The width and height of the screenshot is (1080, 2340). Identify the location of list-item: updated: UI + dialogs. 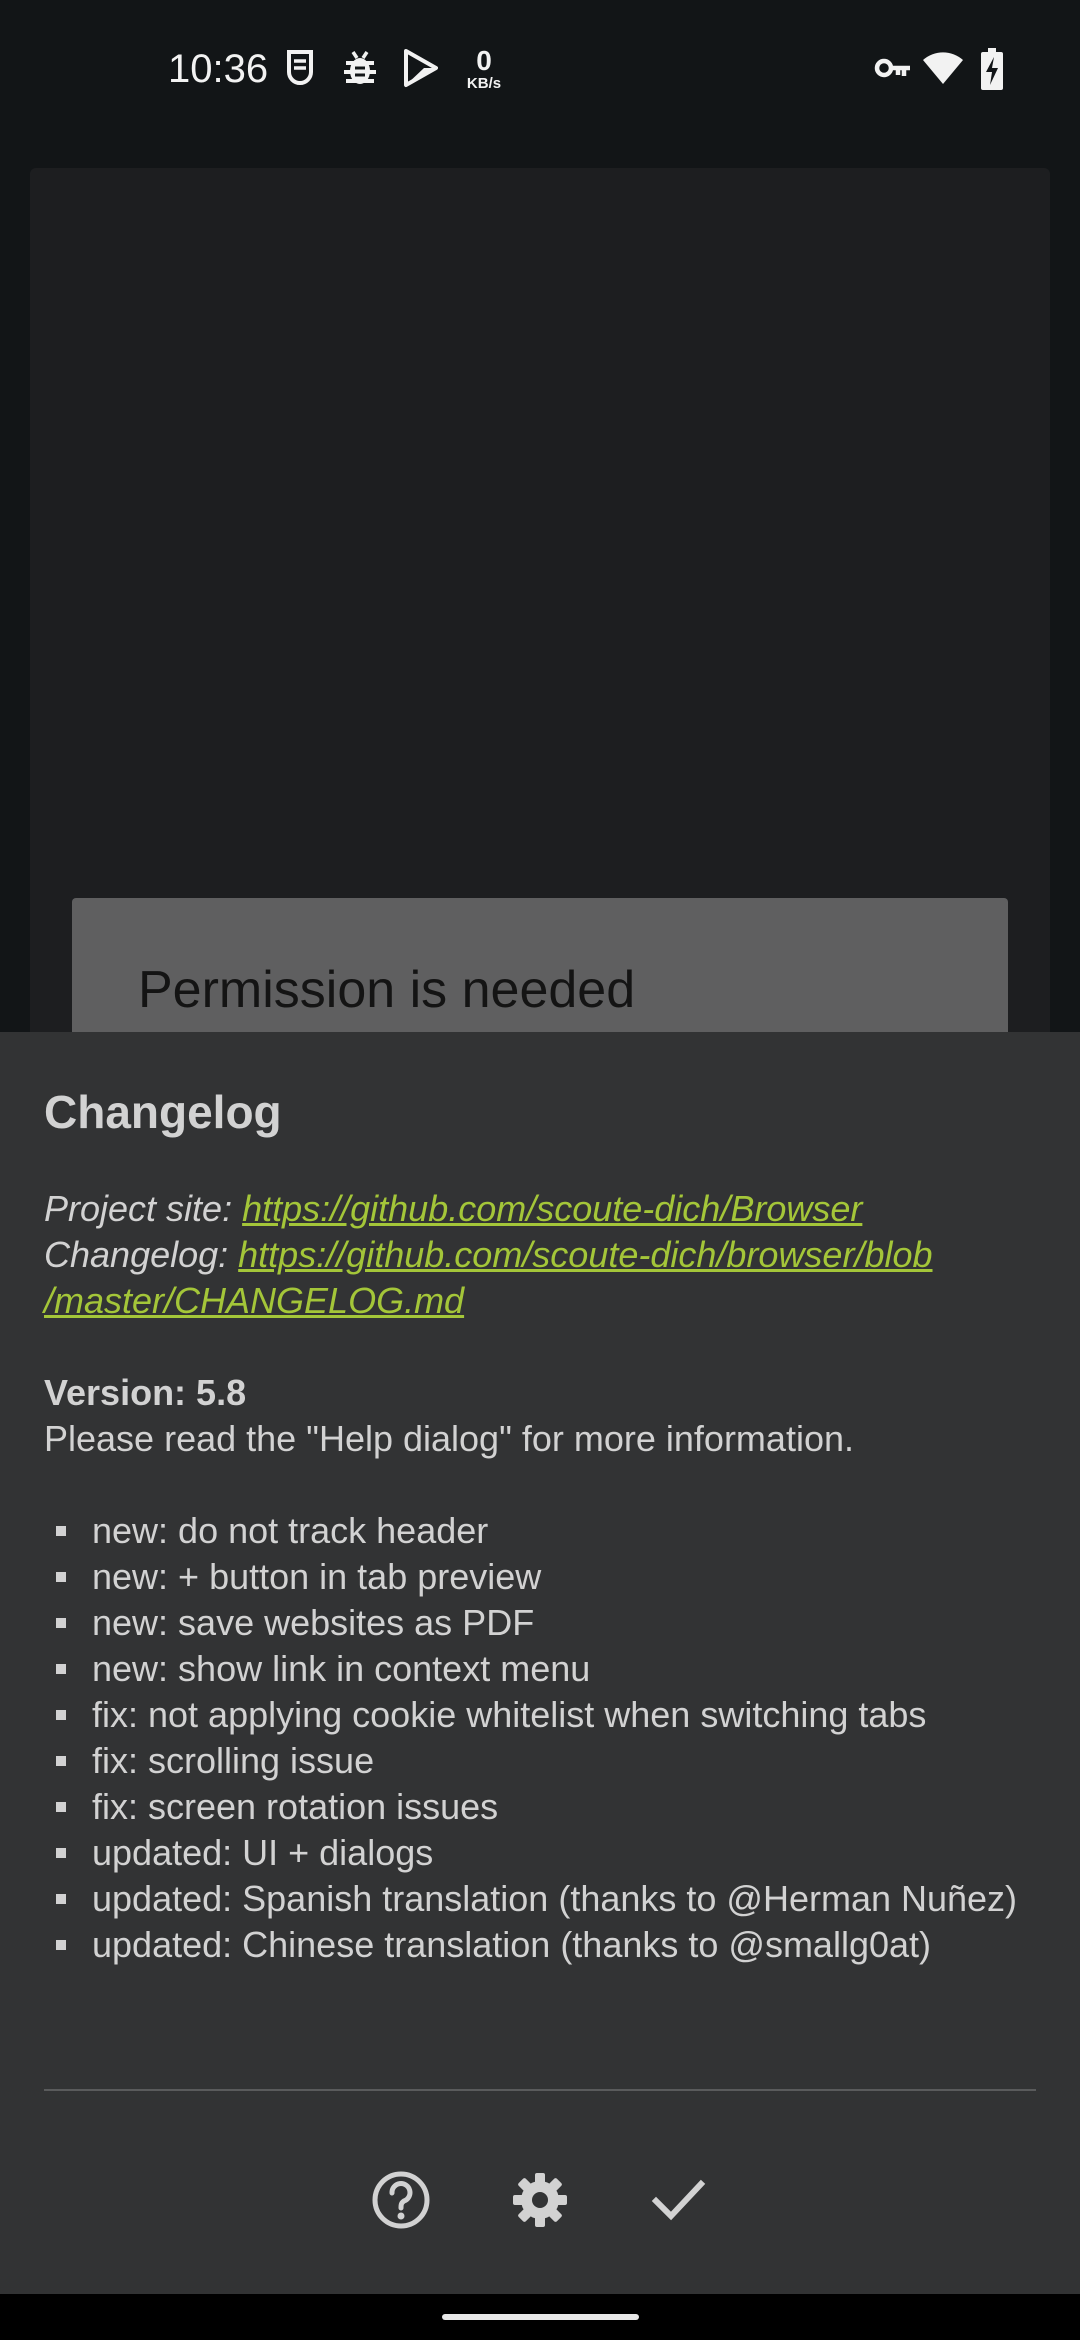
(549, 1853).